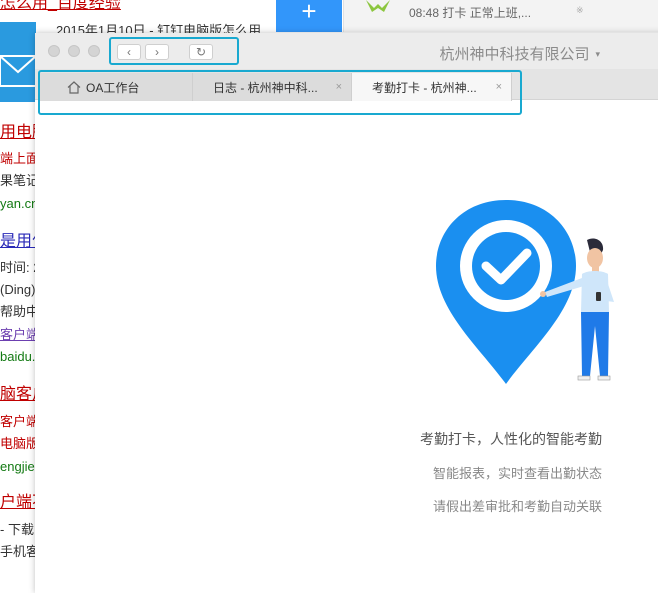 The width and height of the screenshot is (658, 593). What do you see at coordinates (580, 10) in the screenshot?
I see `notification-mini-icon: ※` at bounding box center [580, 10].